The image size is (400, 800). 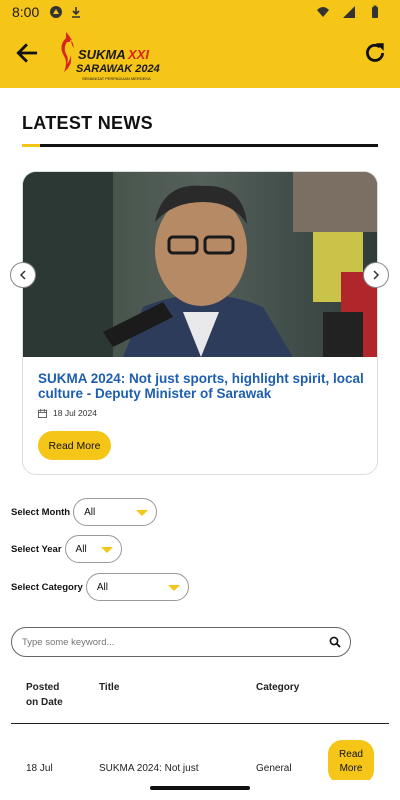 I want to click on year-select: All, so click(x=93, y=549).